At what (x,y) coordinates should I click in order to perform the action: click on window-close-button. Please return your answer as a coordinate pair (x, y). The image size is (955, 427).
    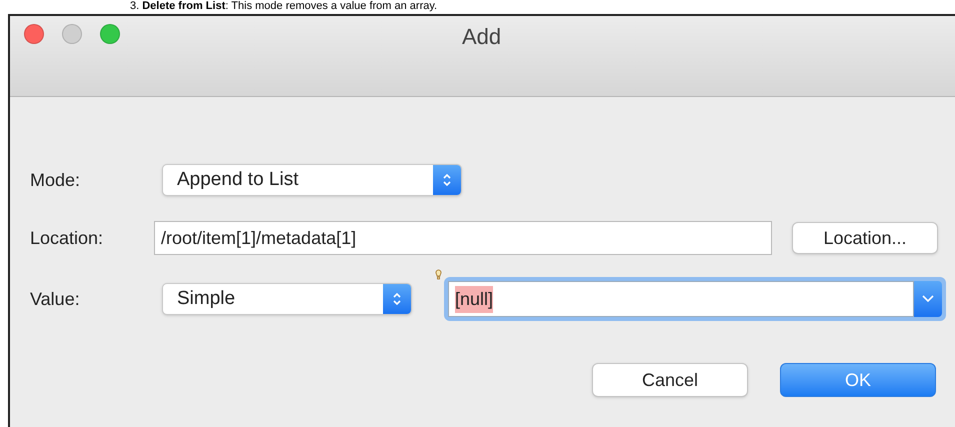
    Looking at the image, I should click on (34, 34).